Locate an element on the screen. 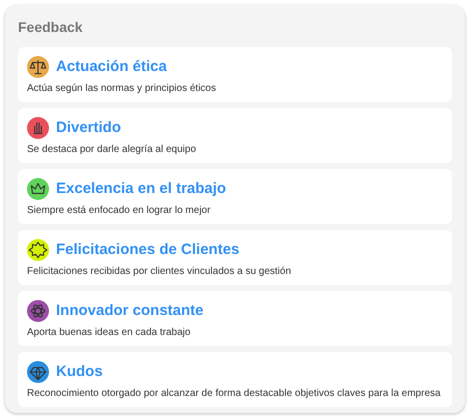 Image resolution: width=471 pixels, height=420 pixels. card-title: Kudos is located at coordinates (79, 372).